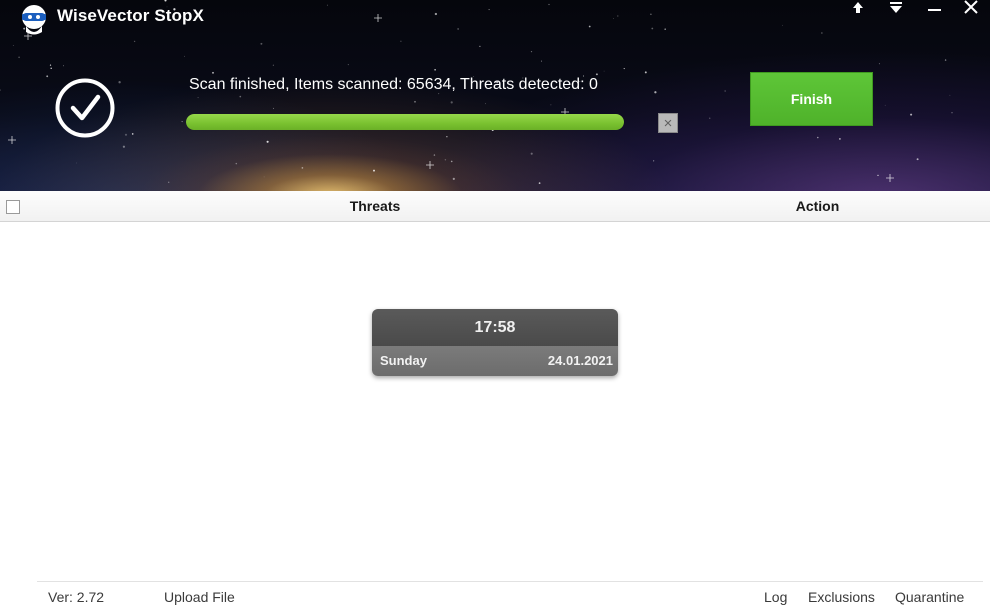 The height and width of the screenshot is (613, 990). I want to click on robot-mascot-icon, so click(34, 20).